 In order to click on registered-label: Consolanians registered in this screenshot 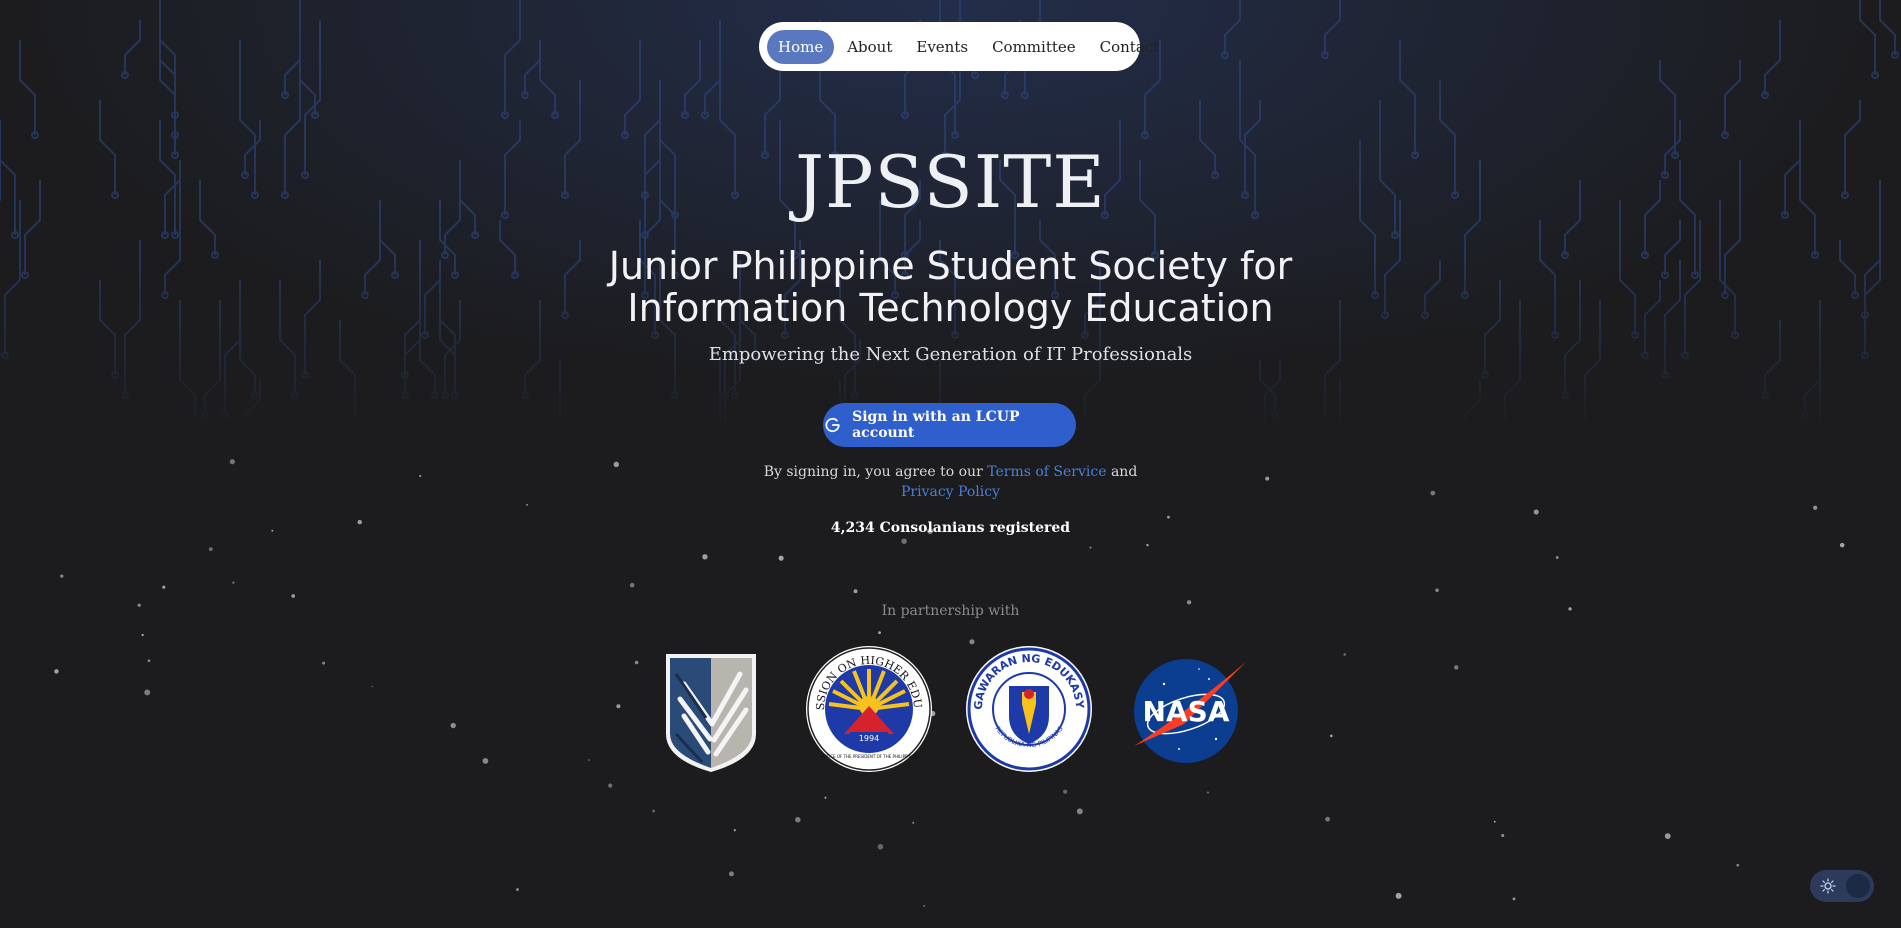, I will do `click(975, 528)`.